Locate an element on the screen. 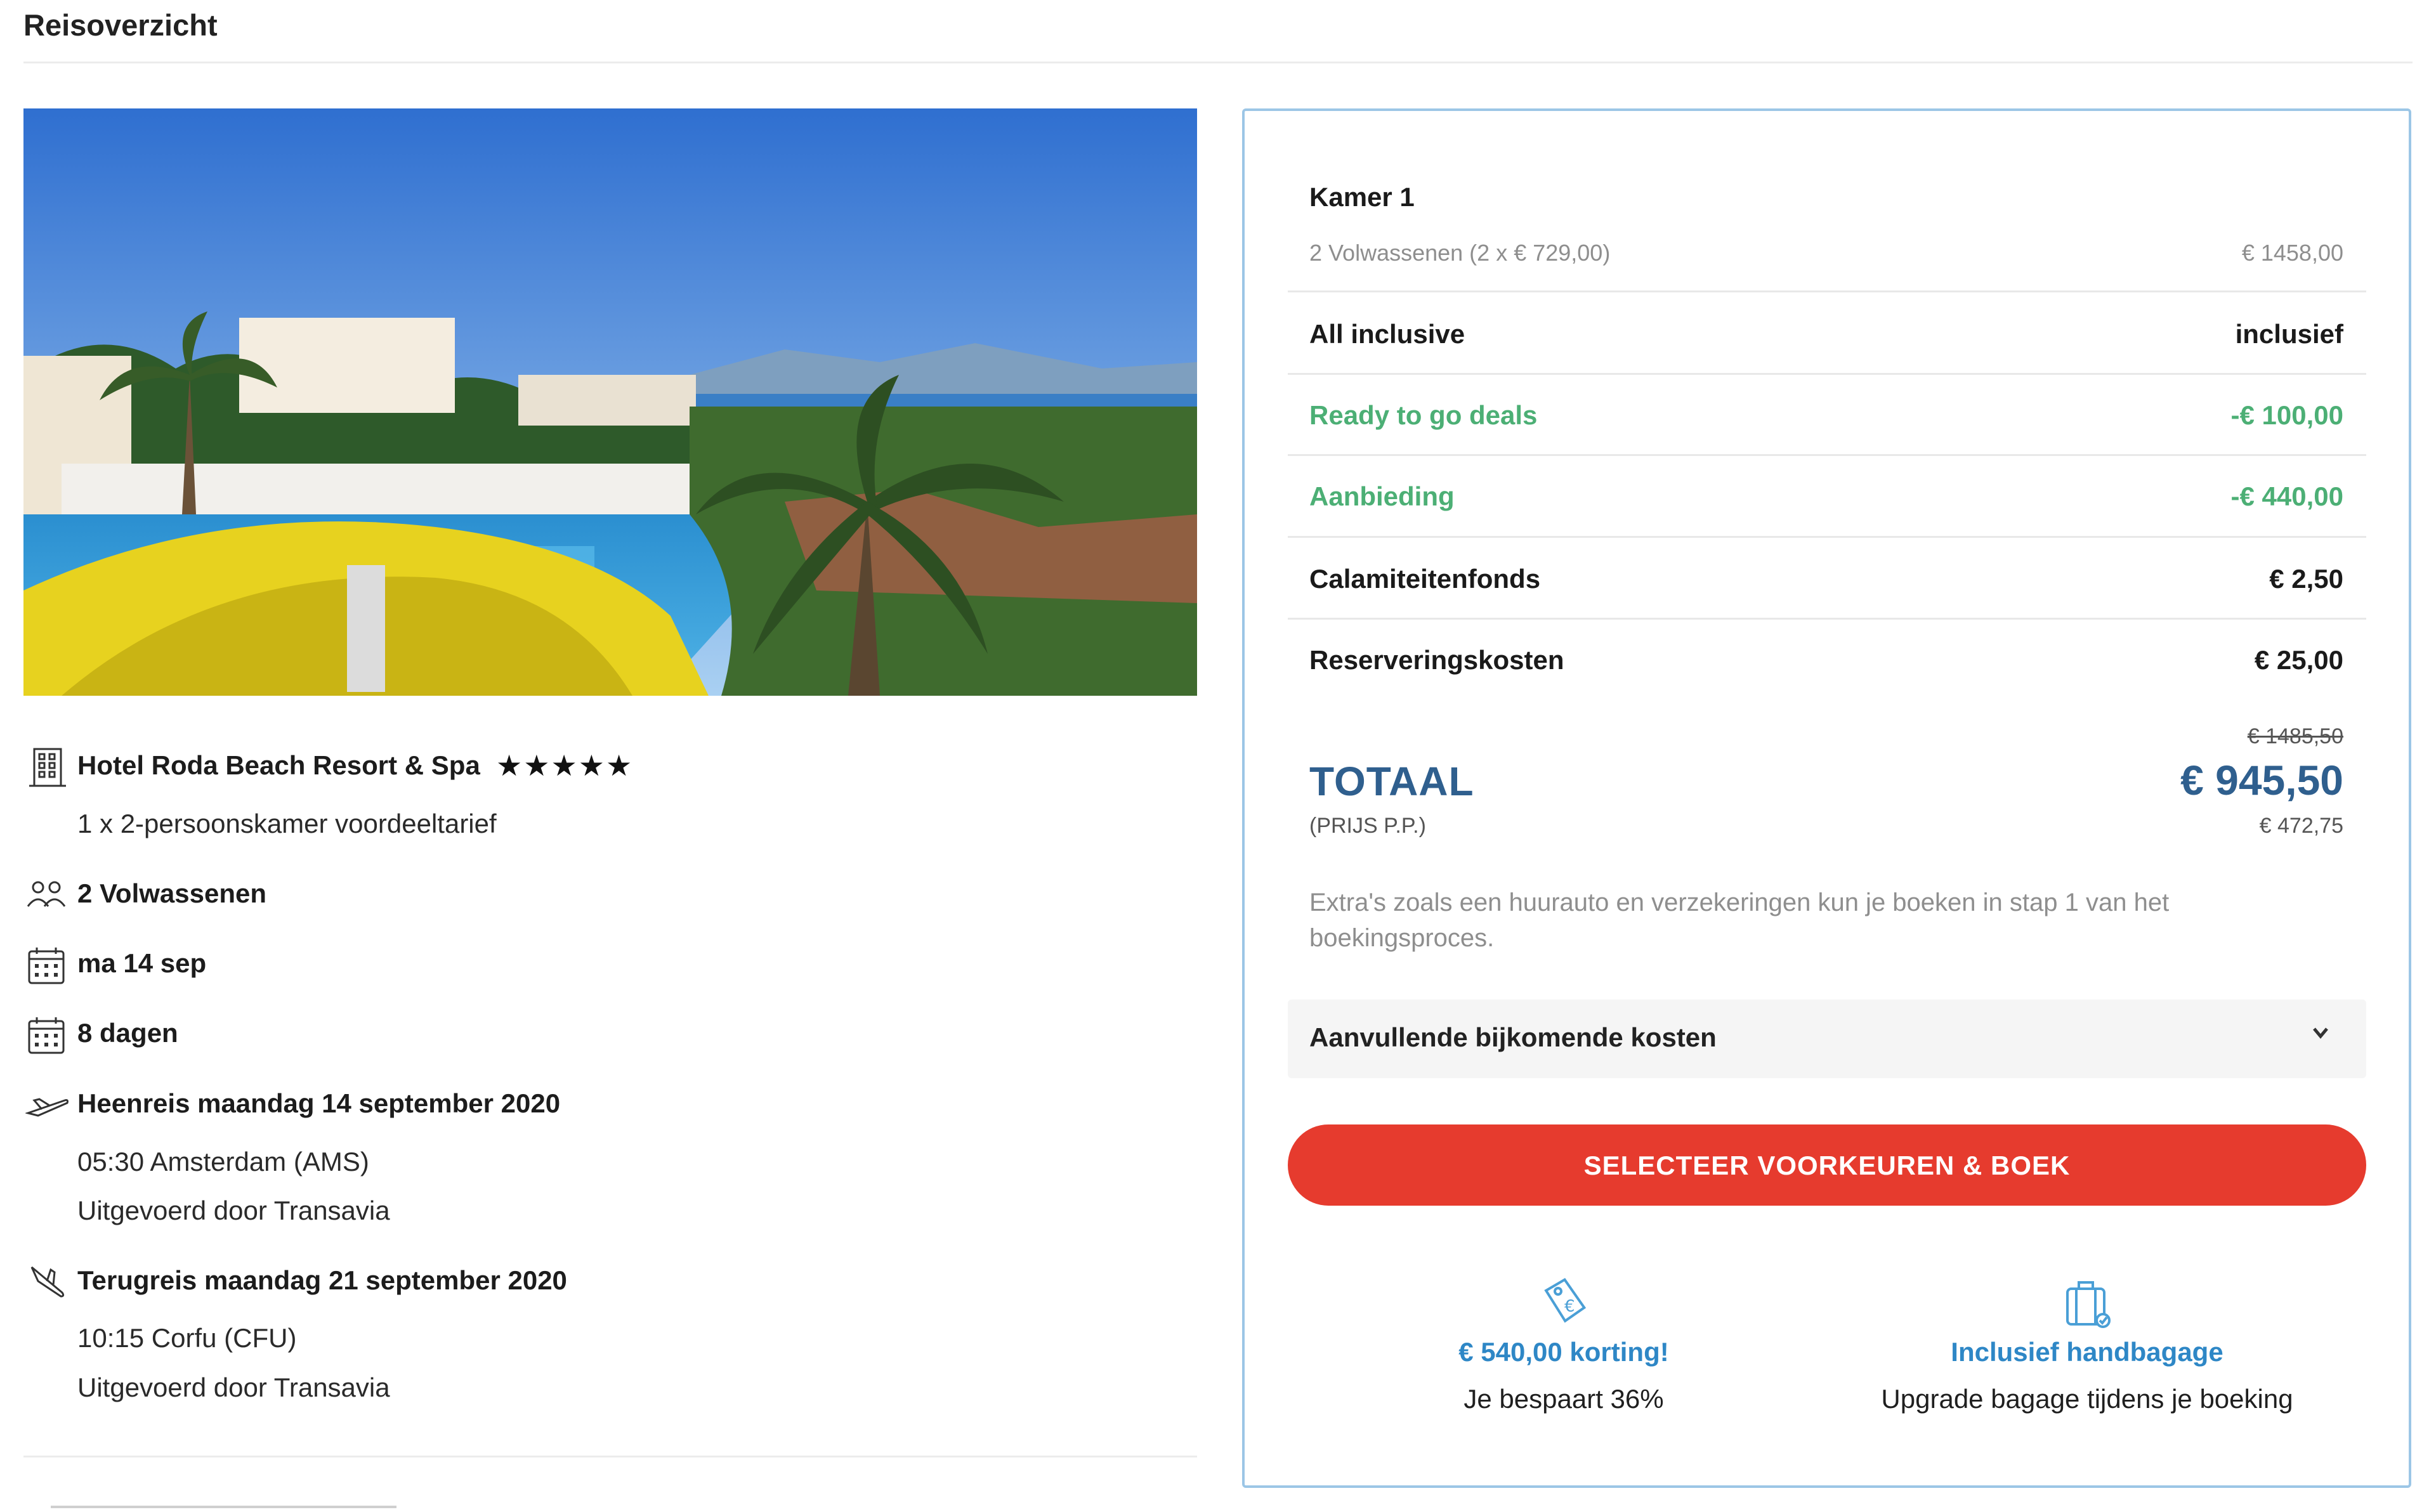  total-label: TOTAAL is located at coordinates (1392, 781).